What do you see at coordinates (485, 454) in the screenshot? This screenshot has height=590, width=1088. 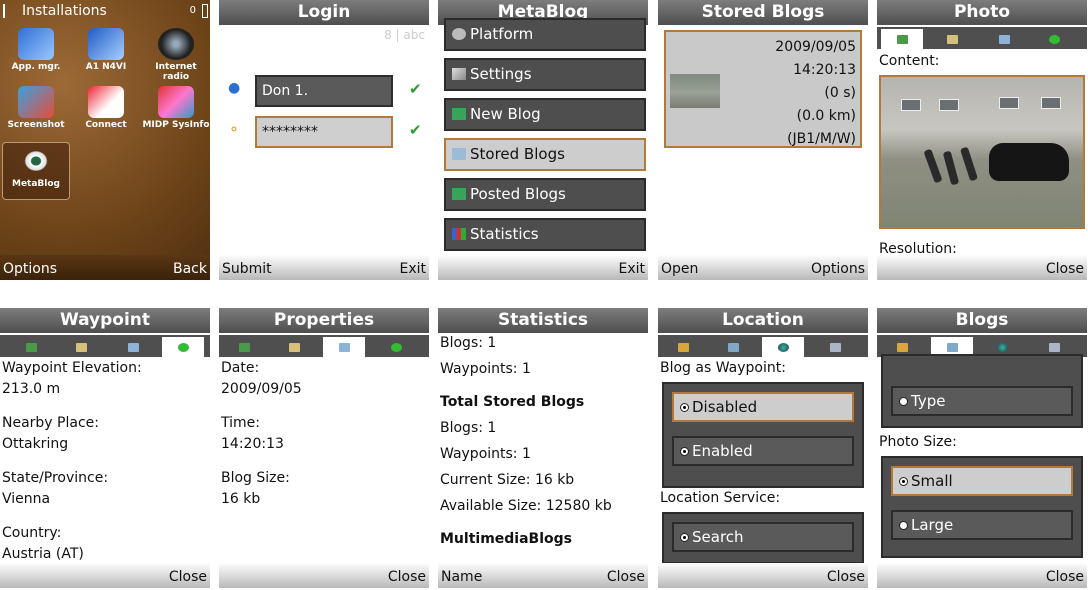 I see `total-waypoints-count: Waypoints: 1` at bounding box center [485, 454].